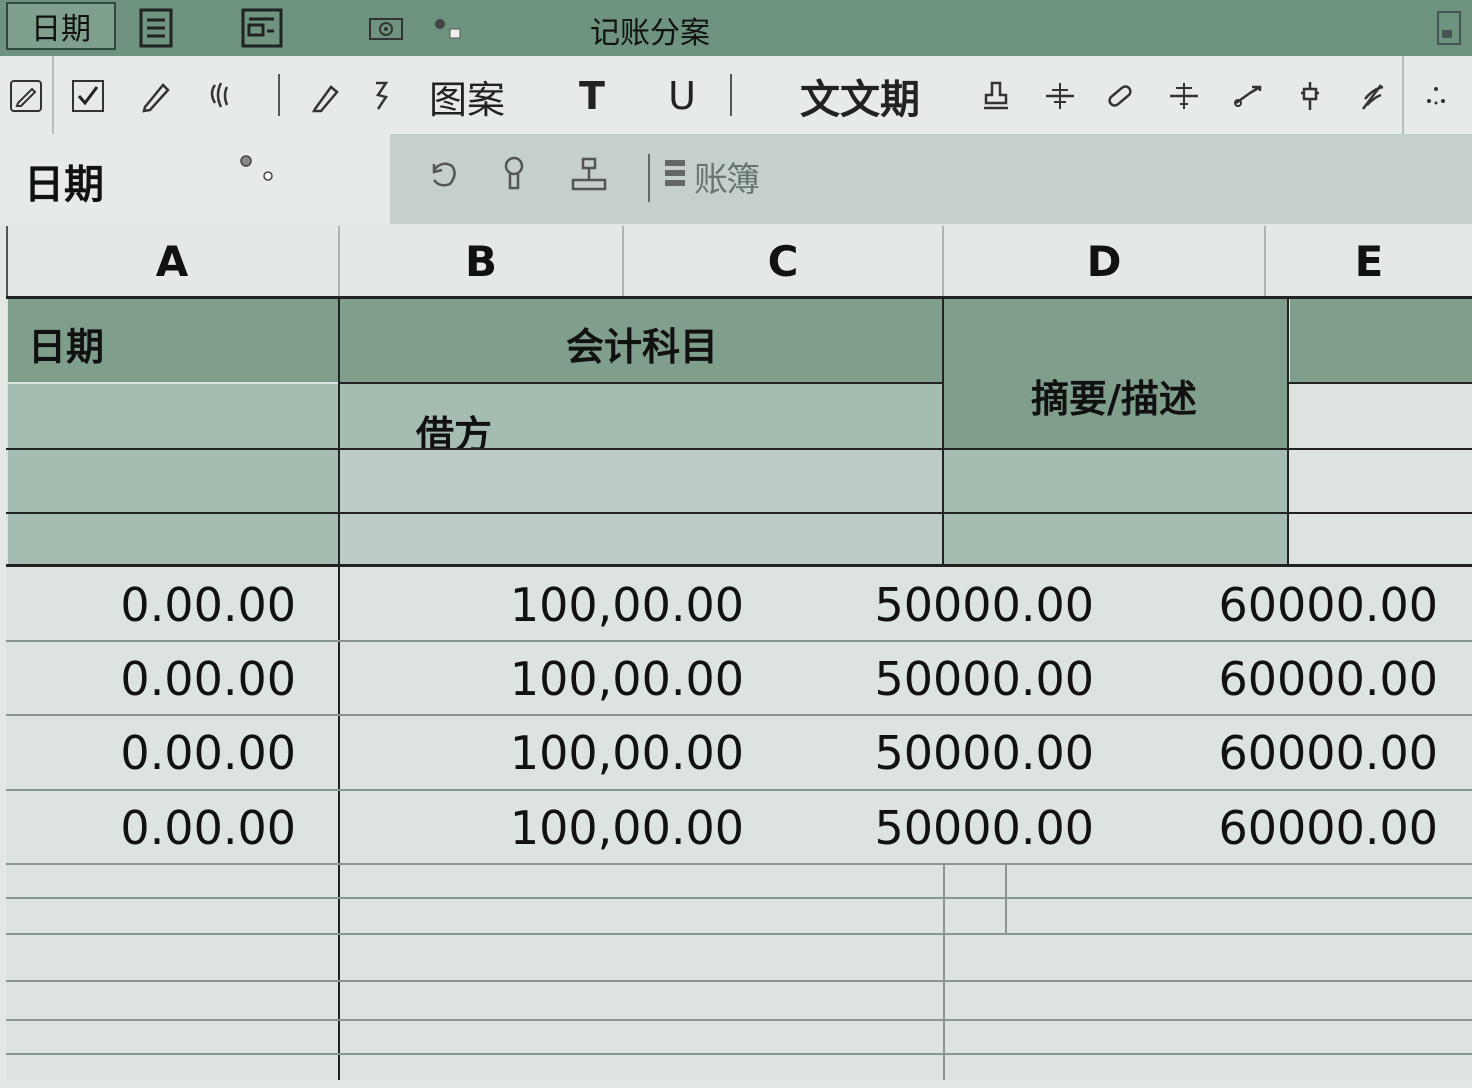 Image resolution: width=1472 pixels, height=1088 pixels. What do you see at coordinates (467, 96) in the screenshot?
I see `pattern-button: 图案` at bounding box center [467, 96].